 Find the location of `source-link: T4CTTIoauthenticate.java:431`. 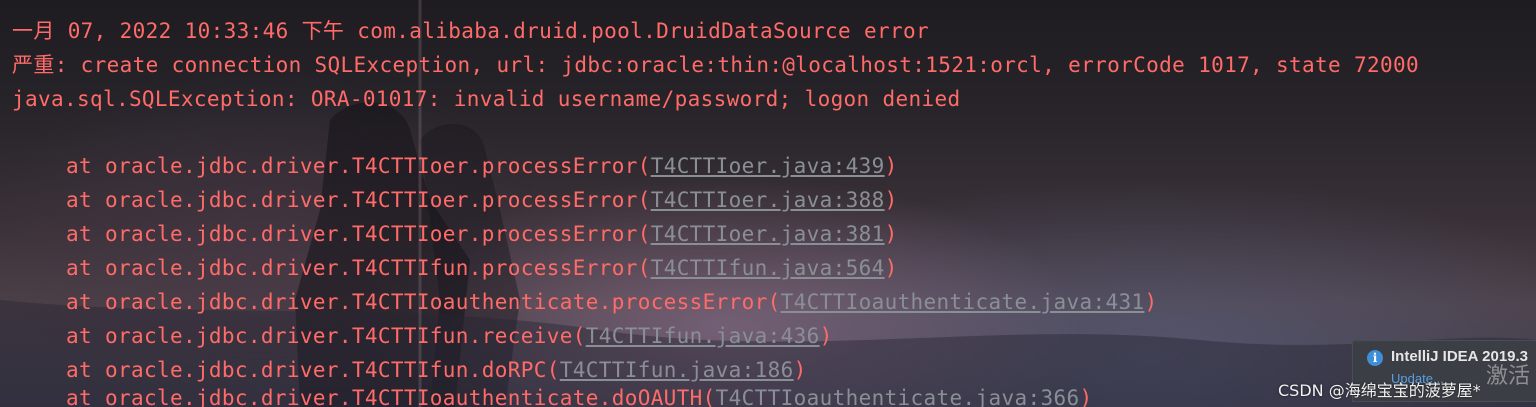

source-link: T4CTTIoauthenticate.java:431 is located at coordinates (963, 302).